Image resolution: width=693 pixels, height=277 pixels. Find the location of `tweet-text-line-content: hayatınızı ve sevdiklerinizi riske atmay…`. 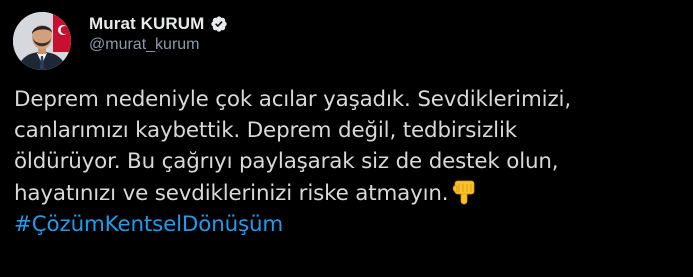

tweet-text-line-content: hayatınızı ve sevdiklerinizi riske atmay… is located at coordinates (231, 193).